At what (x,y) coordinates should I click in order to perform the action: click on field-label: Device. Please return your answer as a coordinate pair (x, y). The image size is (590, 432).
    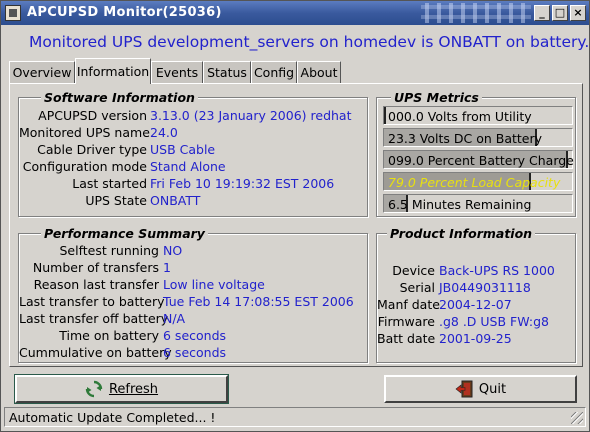
    Looking at the image, I should click on (413, 270).